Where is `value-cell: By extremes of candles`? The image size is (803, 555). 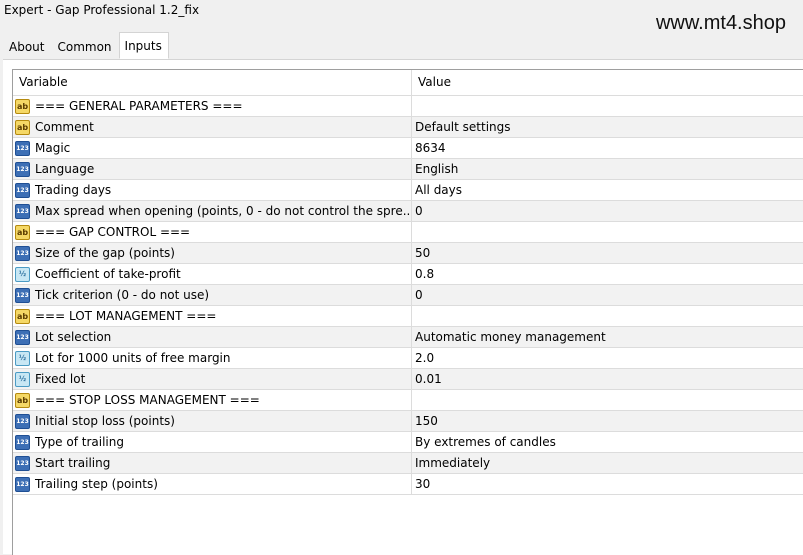 value-cell: By extremes of candles is located at coordinates (607, 442).